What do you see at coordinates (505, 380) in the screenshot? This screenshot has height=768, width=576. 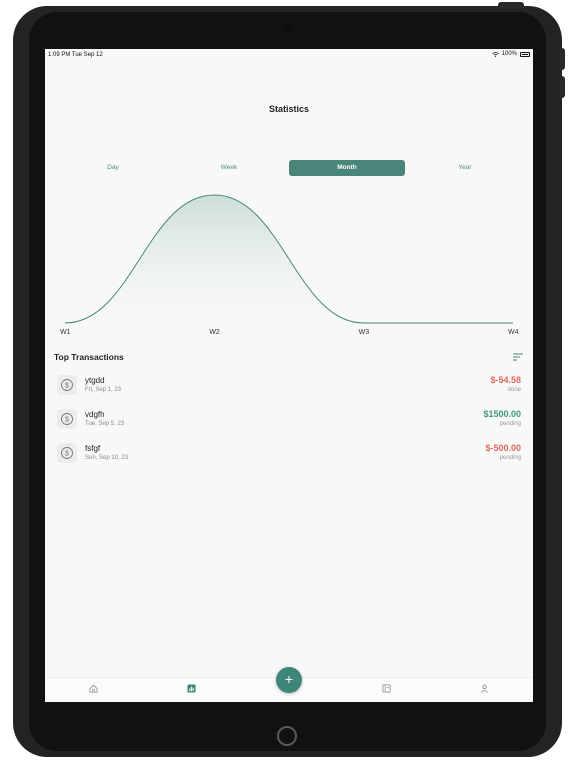 I see `transaction-amount: $-54.58` at bounding box center [505, 380].